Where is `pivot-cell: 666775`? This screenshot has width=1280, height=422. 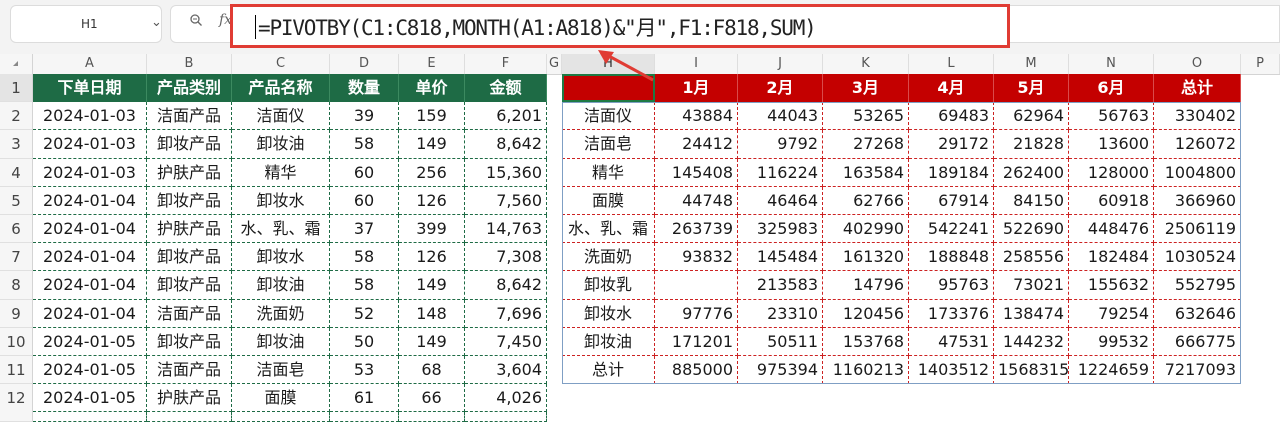 pivot-cell: 666775 is located at coordinates (1197, 341).